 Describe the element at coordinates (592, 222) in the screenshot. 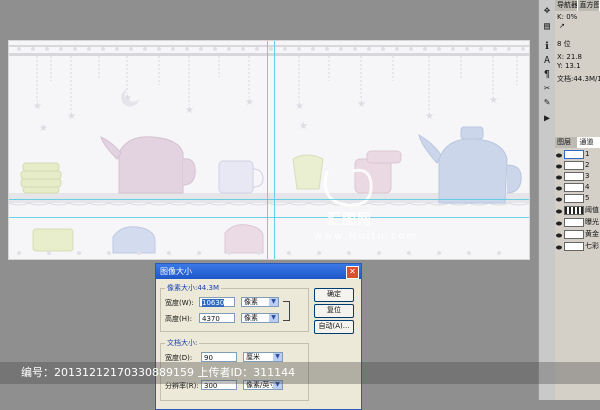

I see `layer-name: 曝光` at that location.